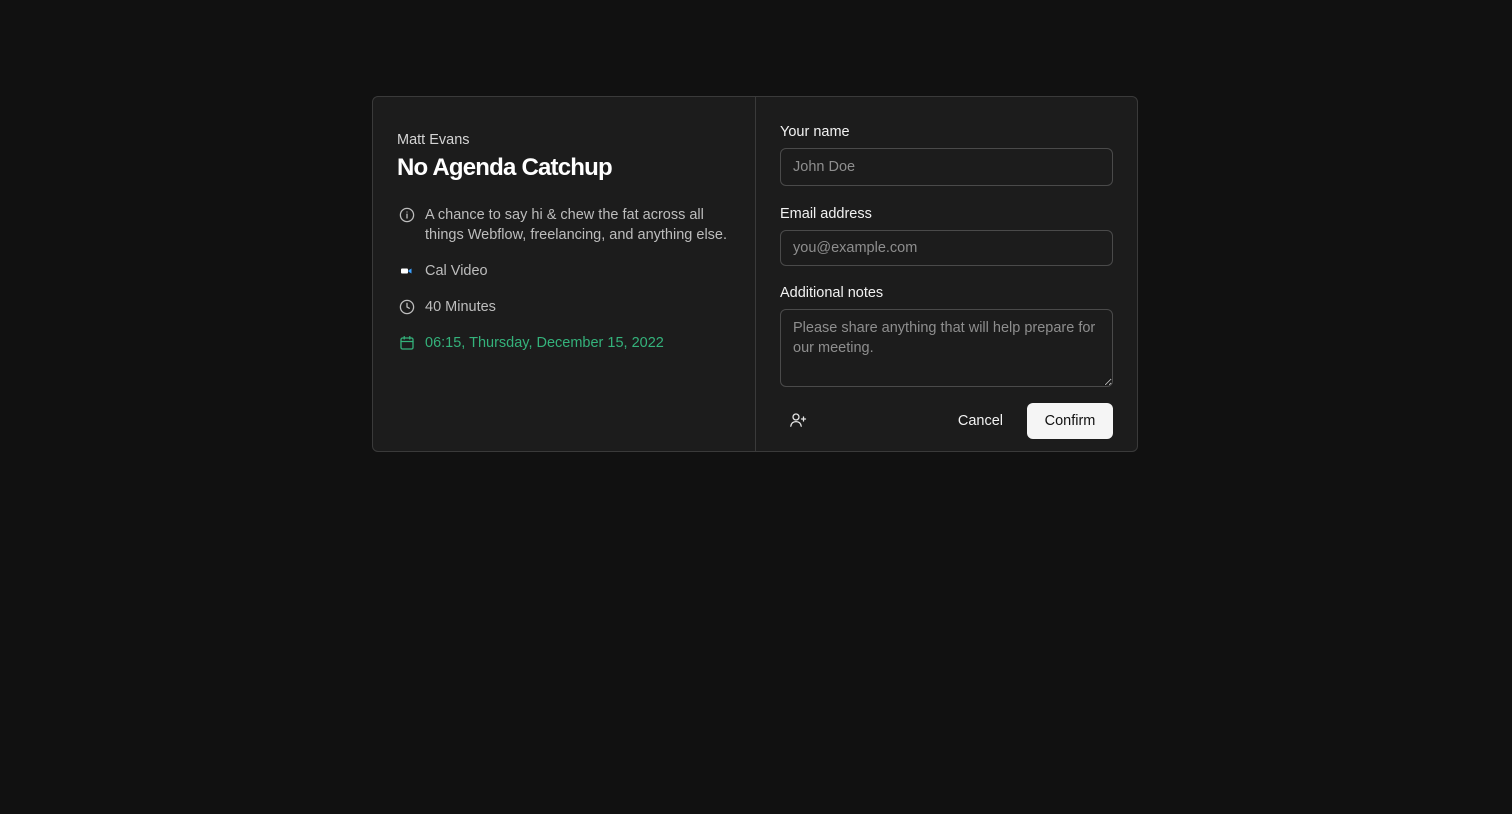 This screenshot has height=814, width=1512. What do you see at coordinates (946, 167) in the screenshot?
I see `name-field` at bounding box center [946, 167].